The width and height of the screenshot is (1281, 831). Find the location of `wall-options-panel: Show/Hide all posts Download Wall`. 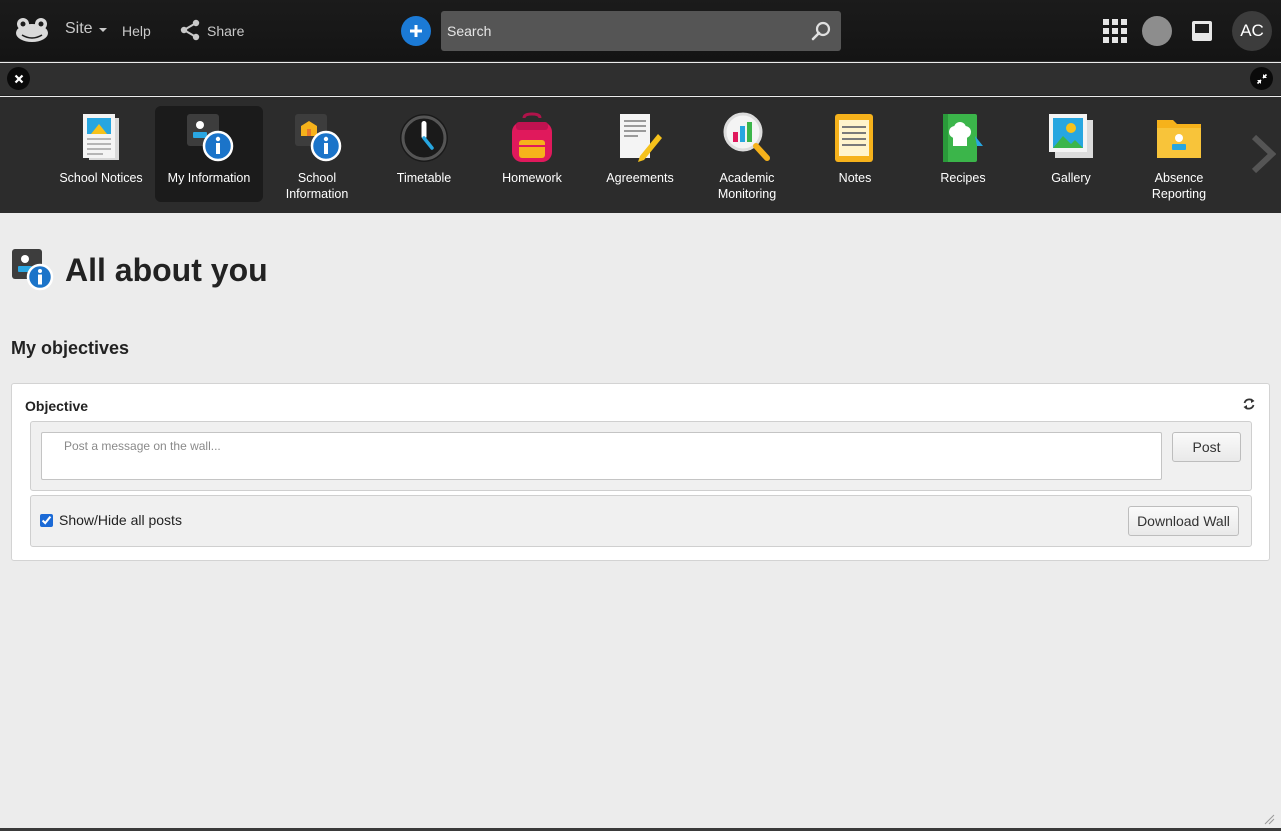

wall-options-panel: Show/Hide all posts Download Wall is located at coordinates (641, 521).